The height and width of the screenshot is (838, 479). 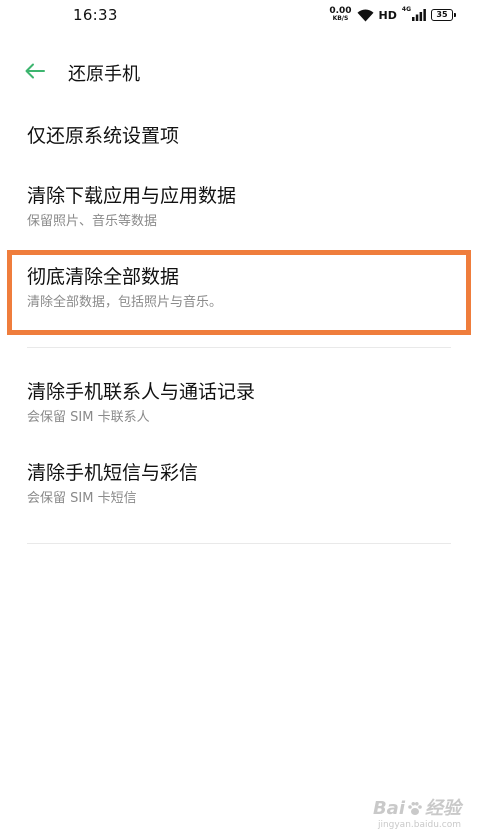 I want to click on network-speed: 0.00 KB/S, so click(x=340, y=15).